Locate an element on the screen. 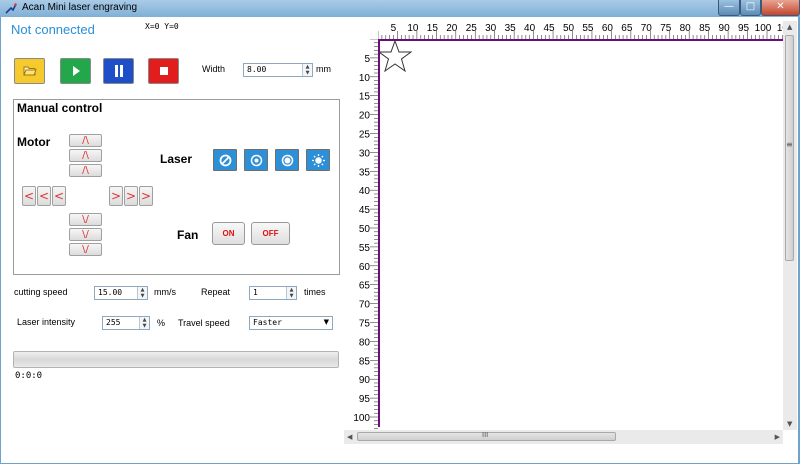 The width and height of the screenshot is (800, 464). laser-low-button is located at coordinates (256, 160).